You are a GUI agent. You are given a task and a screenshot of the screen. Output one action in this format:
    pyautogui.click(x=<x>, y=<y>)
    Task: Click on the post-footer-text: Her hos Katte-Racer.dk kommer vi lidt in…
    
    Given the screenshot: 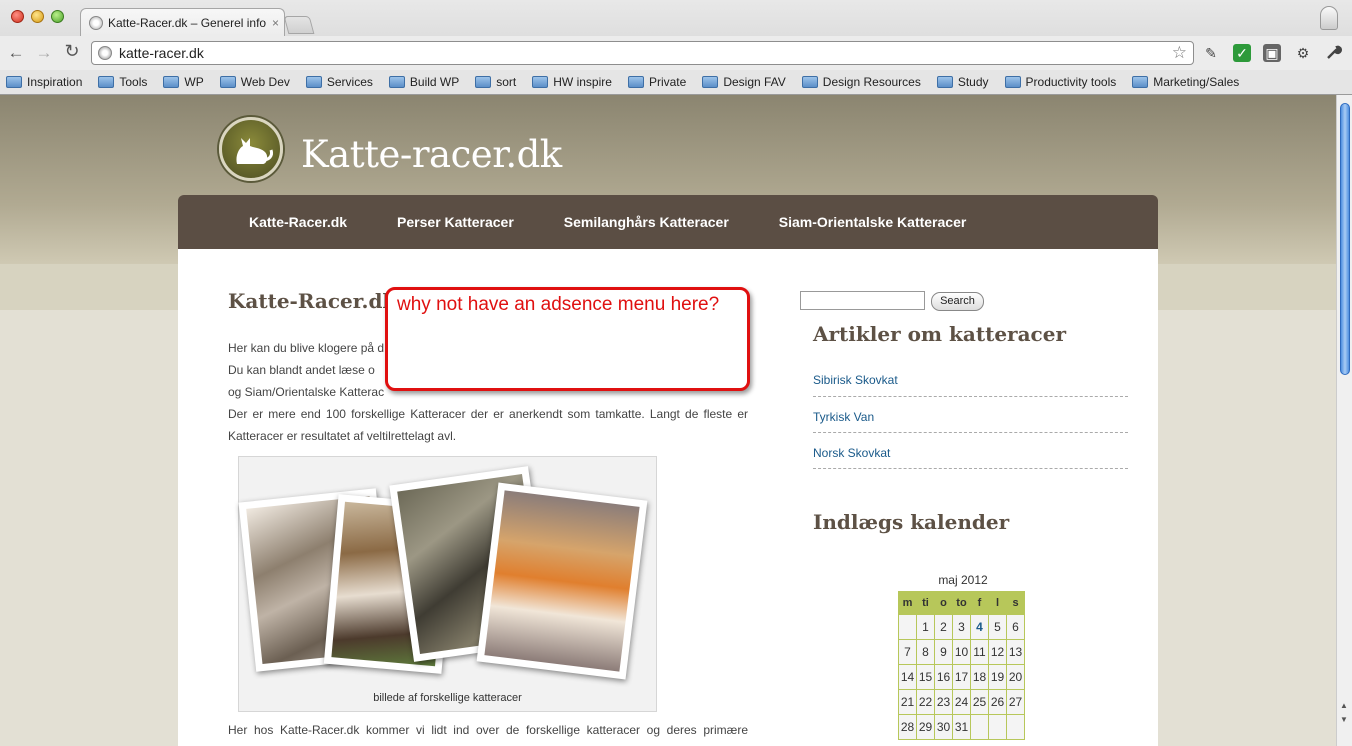 What is the action you would take?
    pyautogui.click(x=488, y=730)
    